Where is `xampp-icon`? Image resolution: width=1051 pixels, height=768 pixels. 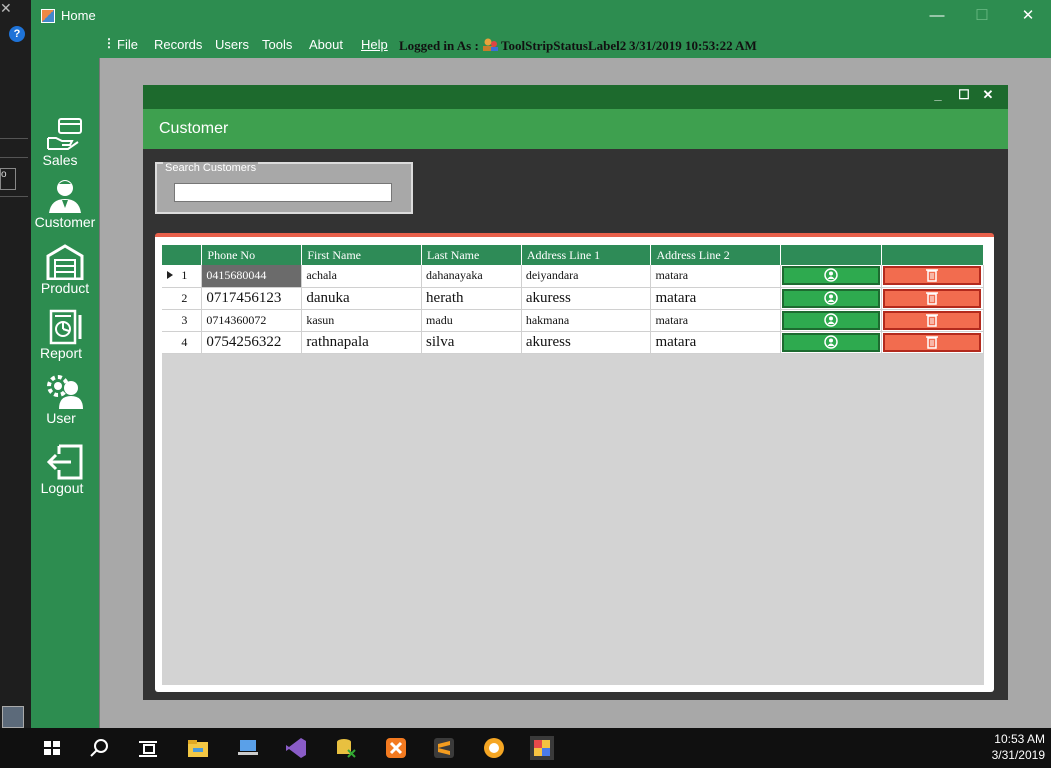 xampp-icon is located at coordinates (396, 748).